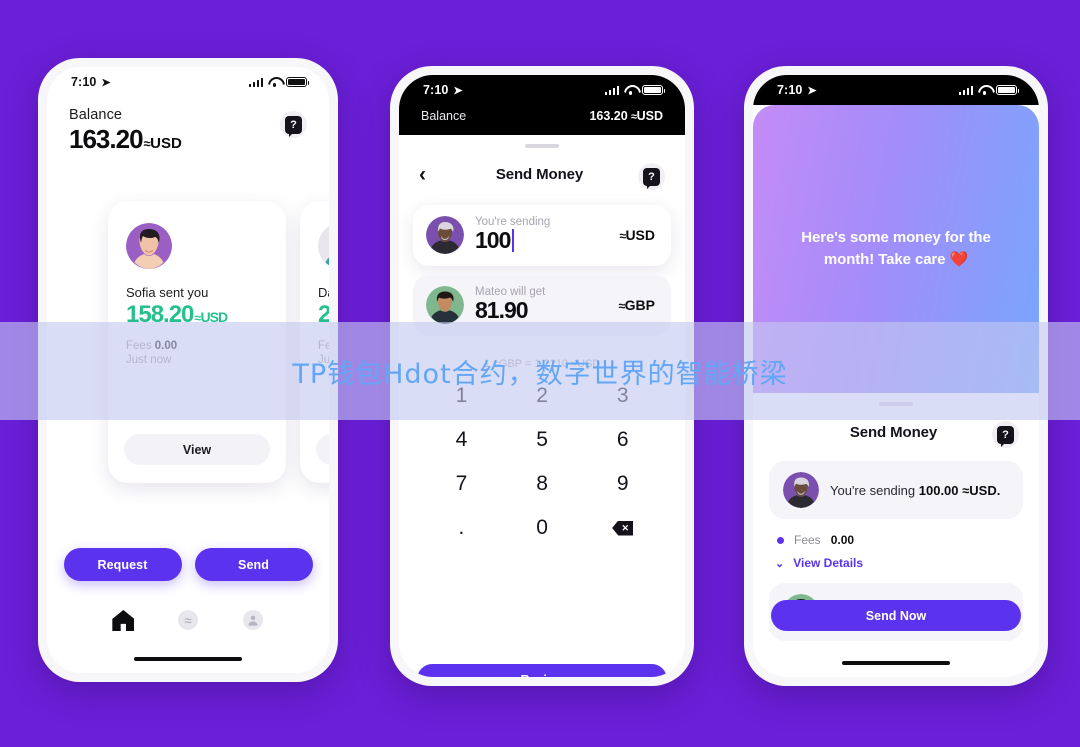 This screenshot has height=747, width=1080. I want to click on balance-amount: 163.20 ≈USD, so click(125, 139).